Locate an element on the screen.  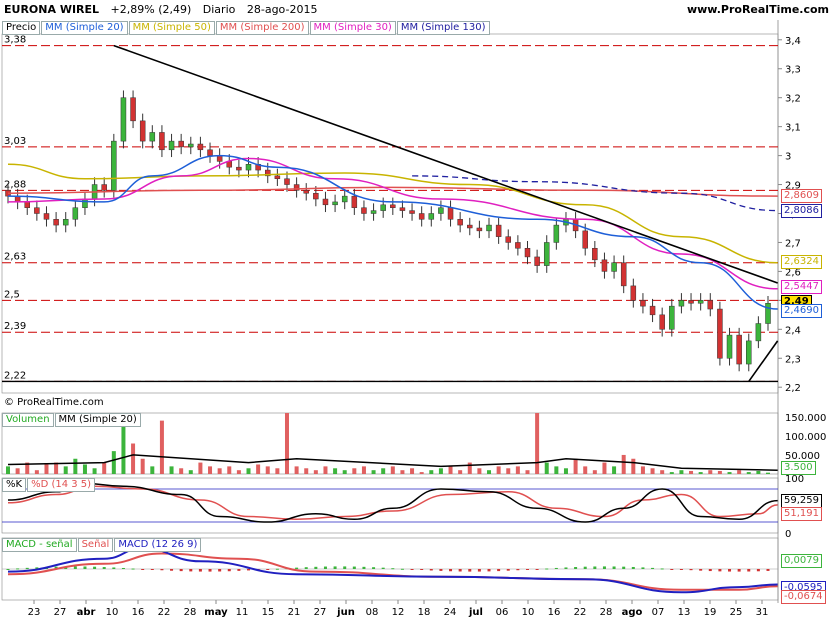
price-legend-item: Precio is located at coordinates (21, 28).